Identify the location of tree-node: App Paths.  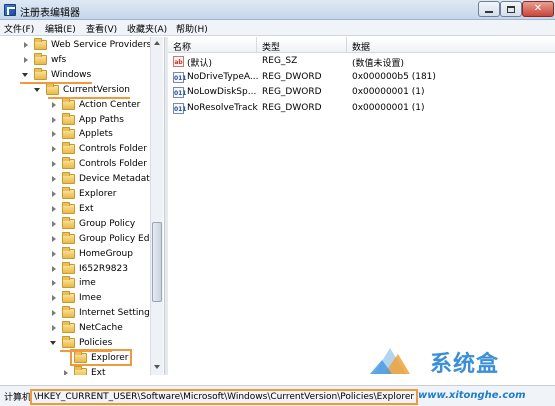
(87, 119).